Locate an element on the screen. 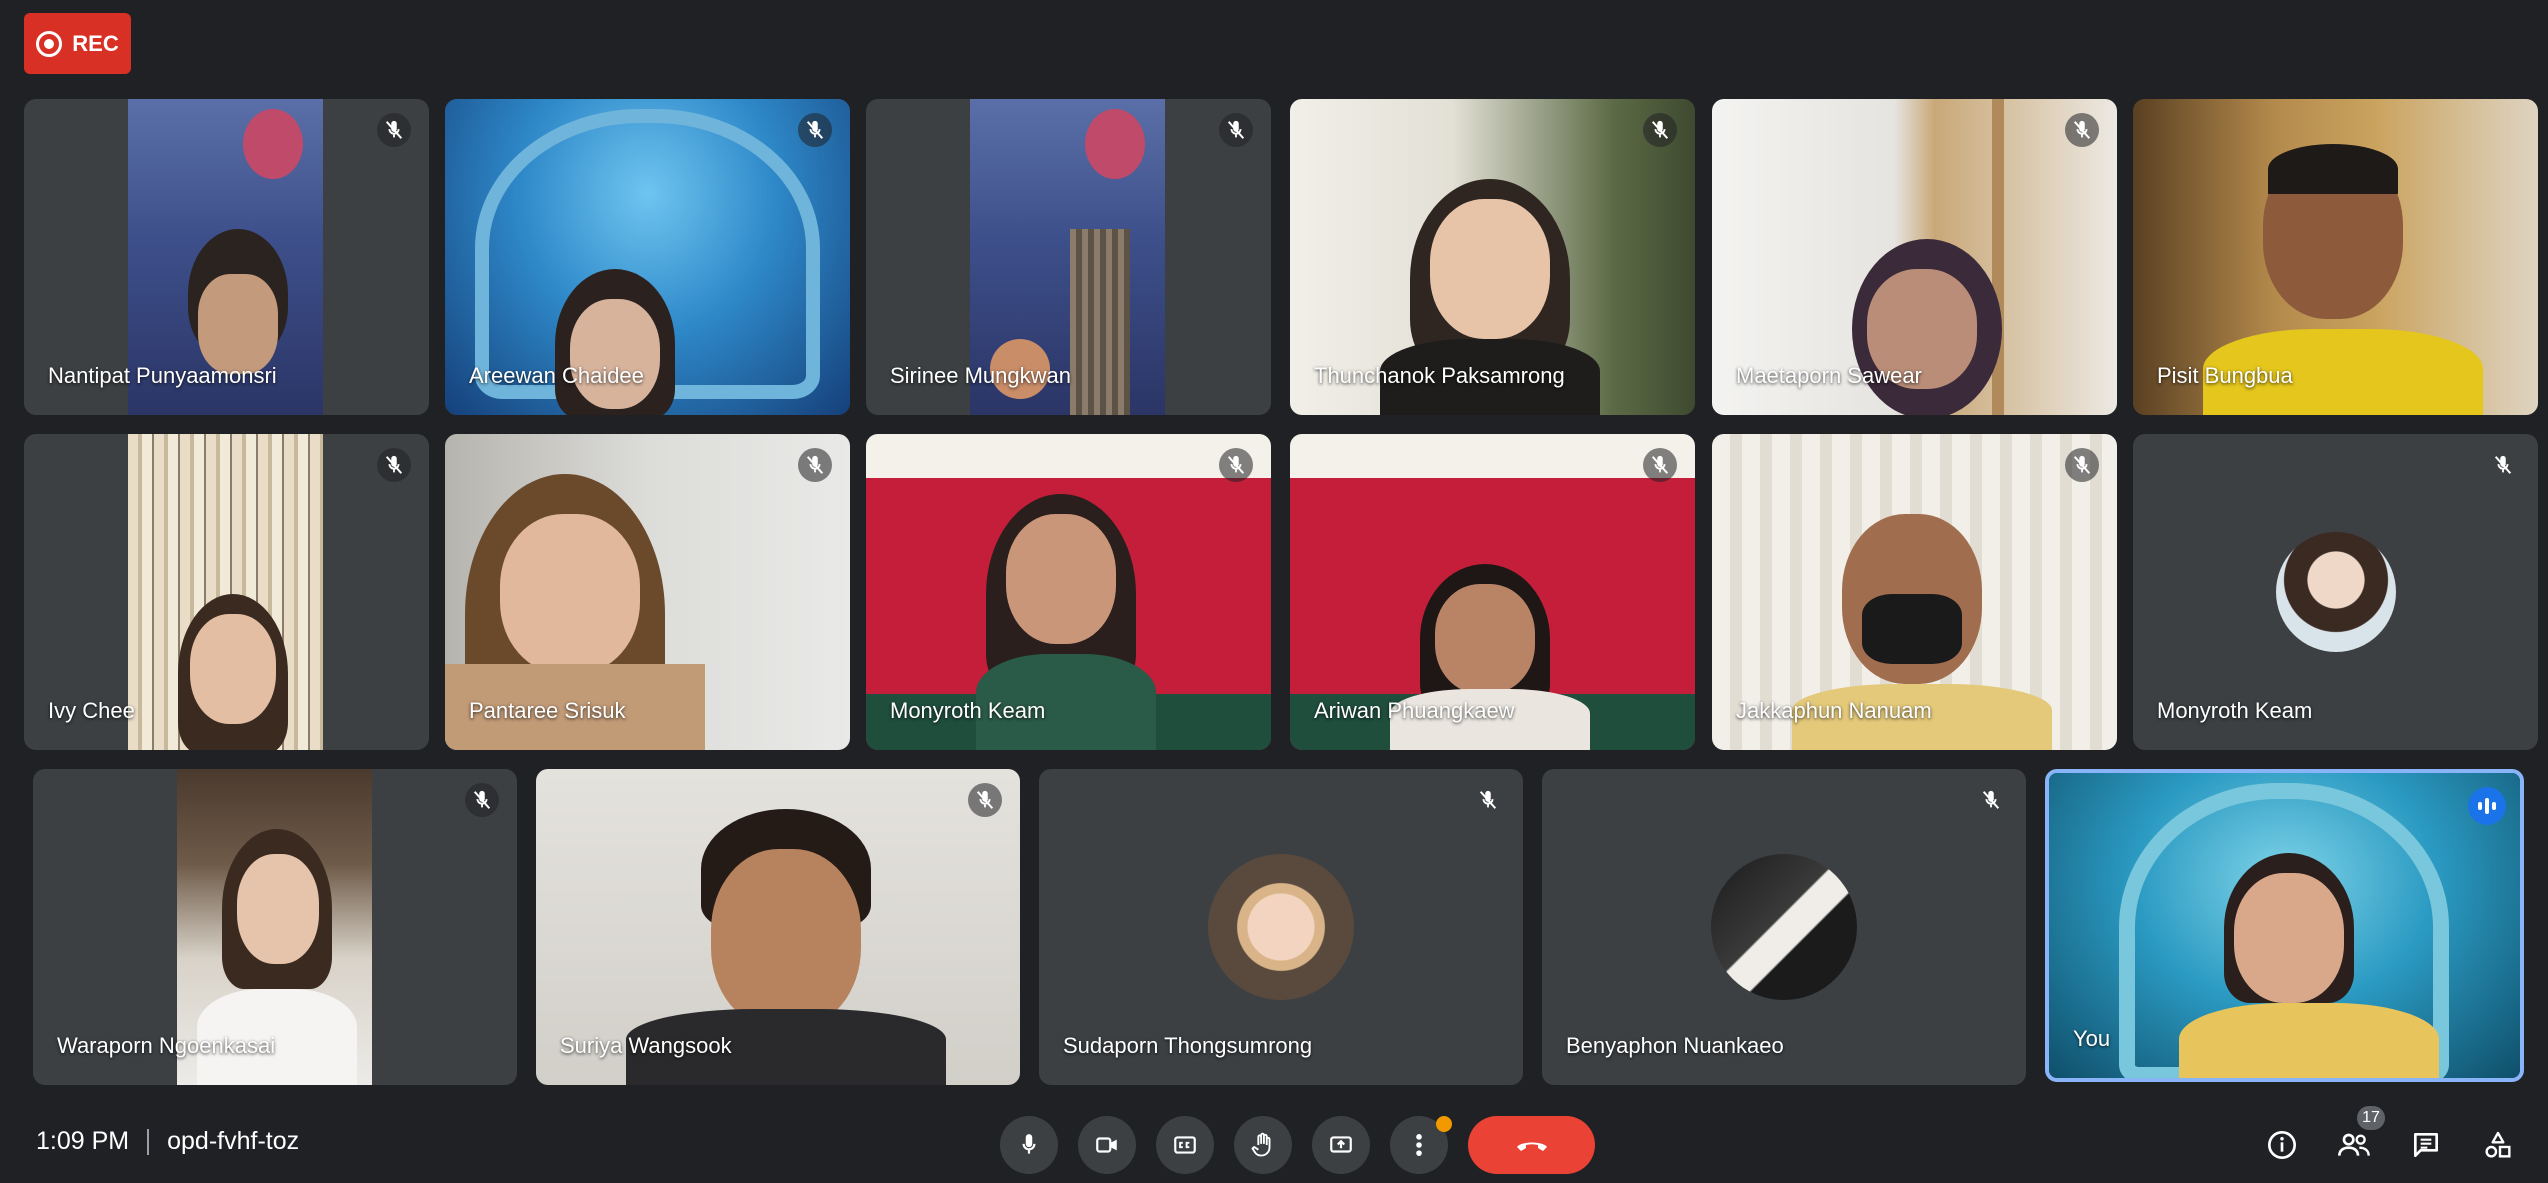  participant-video is located at coordinates (225, 592).